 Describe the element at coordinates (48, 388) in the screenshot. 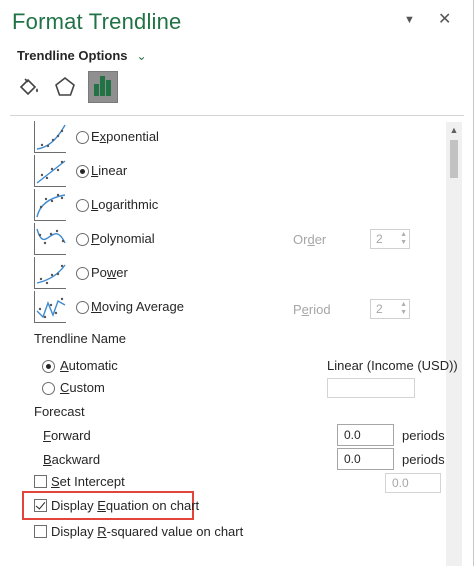

I see `custom-name-radio` at that location.